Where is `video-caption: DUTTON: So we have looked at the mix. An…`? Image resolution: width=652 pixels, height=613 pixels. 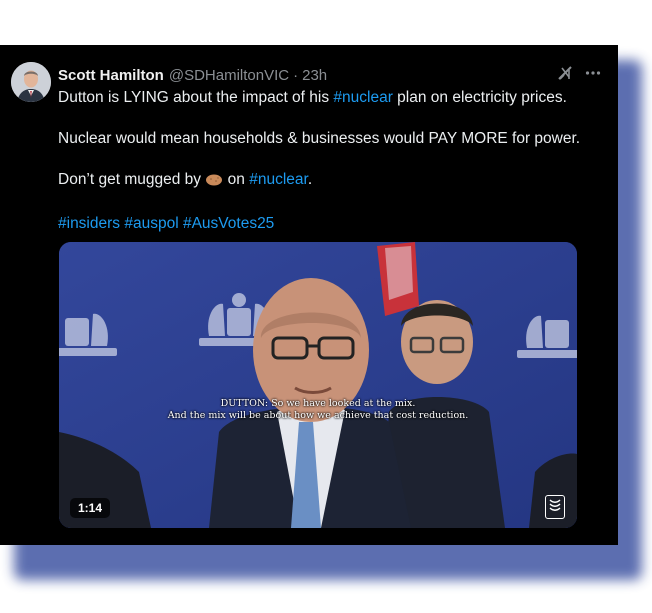
video-caption: DUTTON: So we have looked at the mix. An… is located at coordinates (318, 410).